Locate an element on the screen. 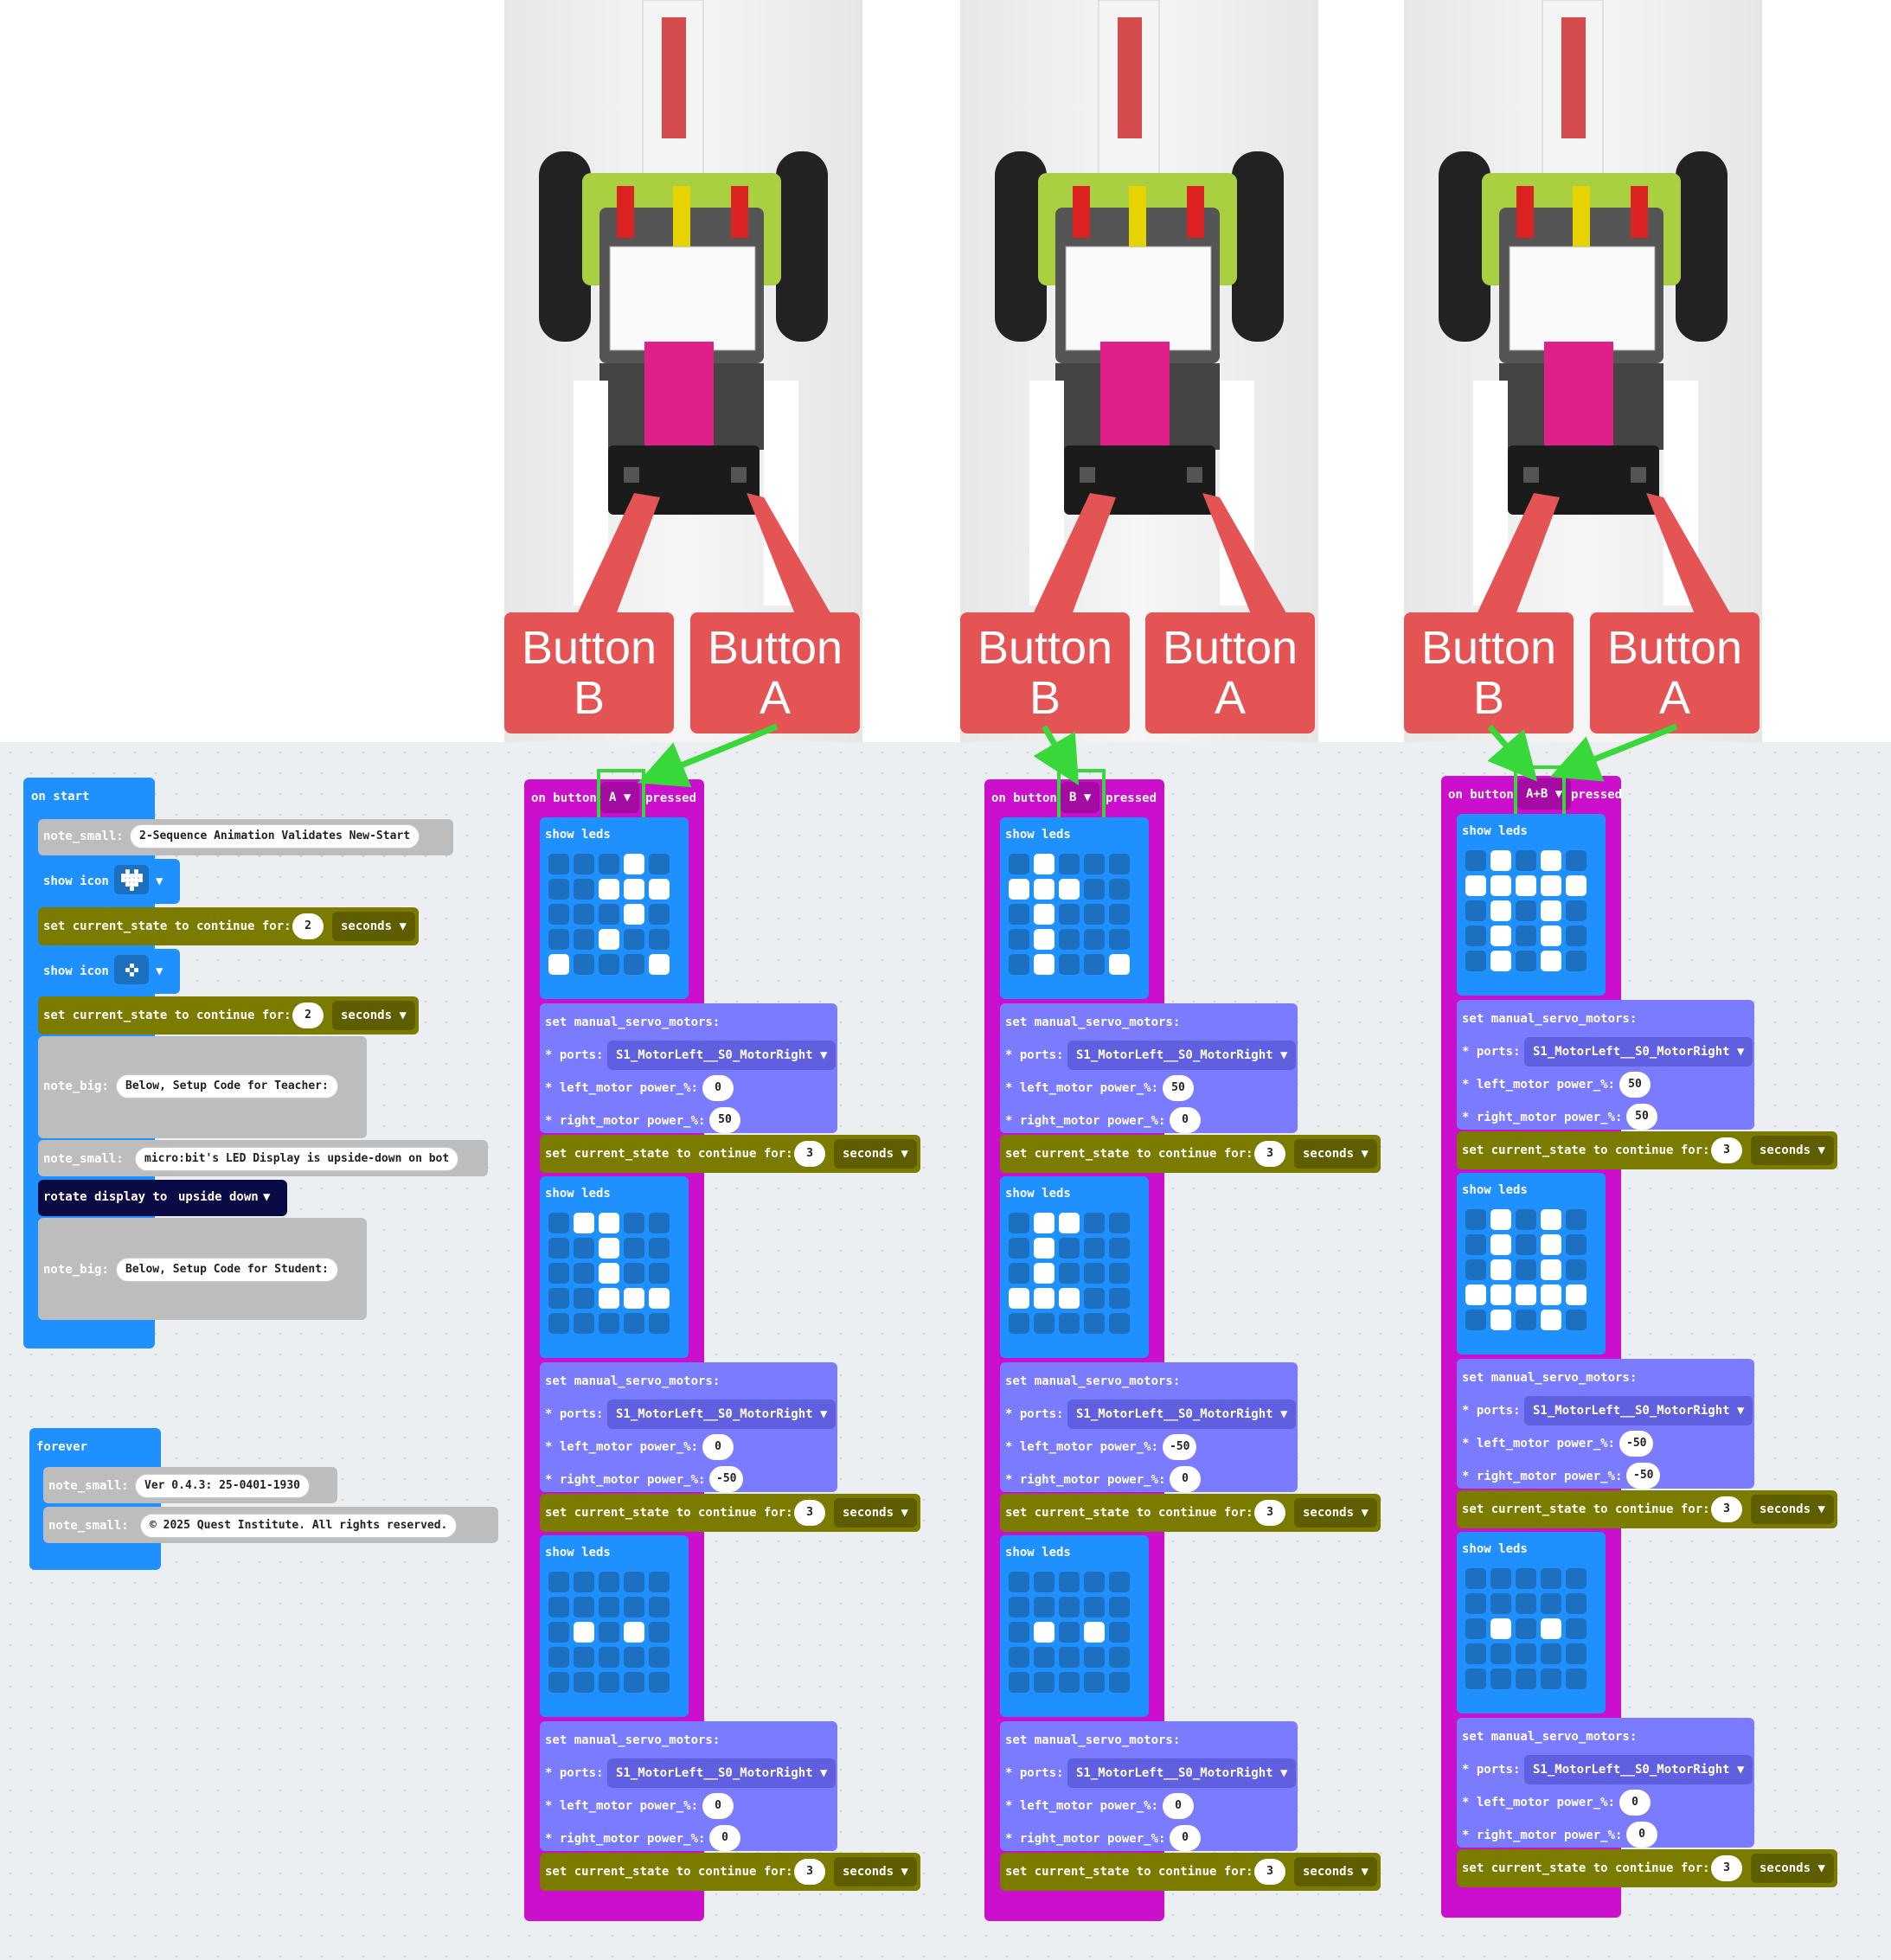 This screenshot has height=1960, width=1891. arrow-button-ab-b is located at coordinates (1513, 753).